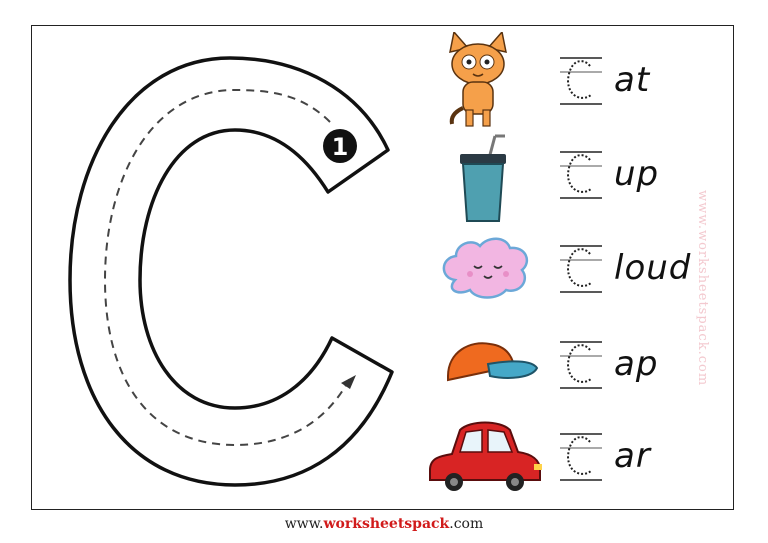 Image resolution: width=768 pixels, height=543 pixels. Describe the element at coordinates (466, 524) in the screenshot. I see `footer-suffix: .com` at that location.